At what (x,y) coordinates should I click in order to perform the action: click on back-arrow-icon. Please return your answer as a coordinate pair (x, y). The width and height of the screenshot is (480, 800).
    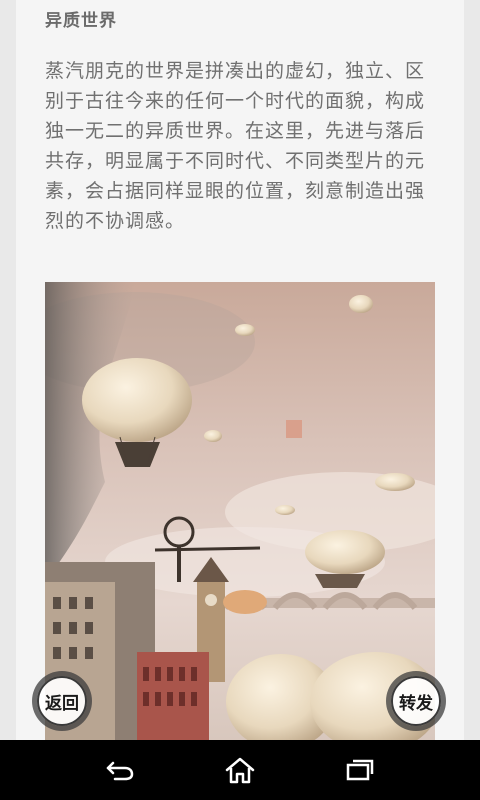
    Looking at the image, I should click on (120, 771).